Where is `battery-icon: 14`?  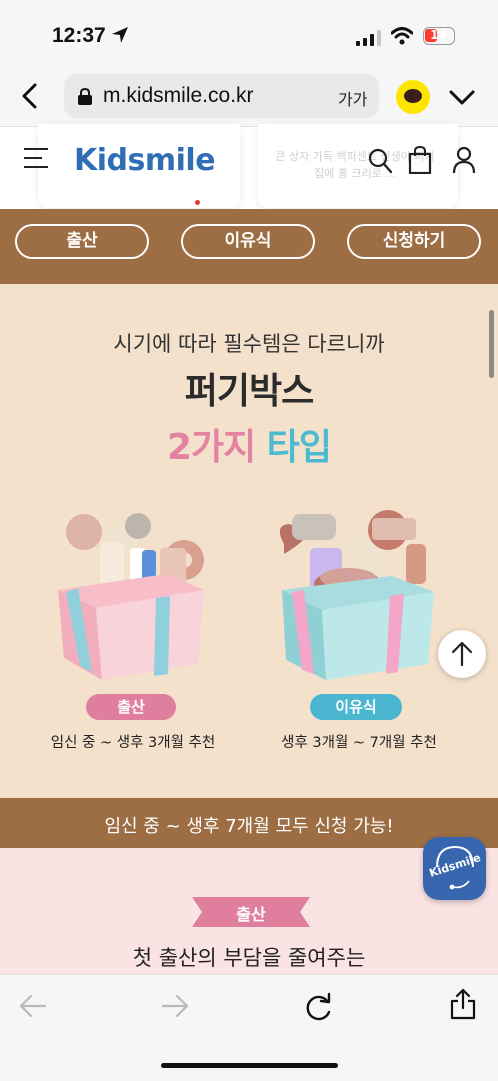
battery-icon: 14 is located at coordinates (439, 36).